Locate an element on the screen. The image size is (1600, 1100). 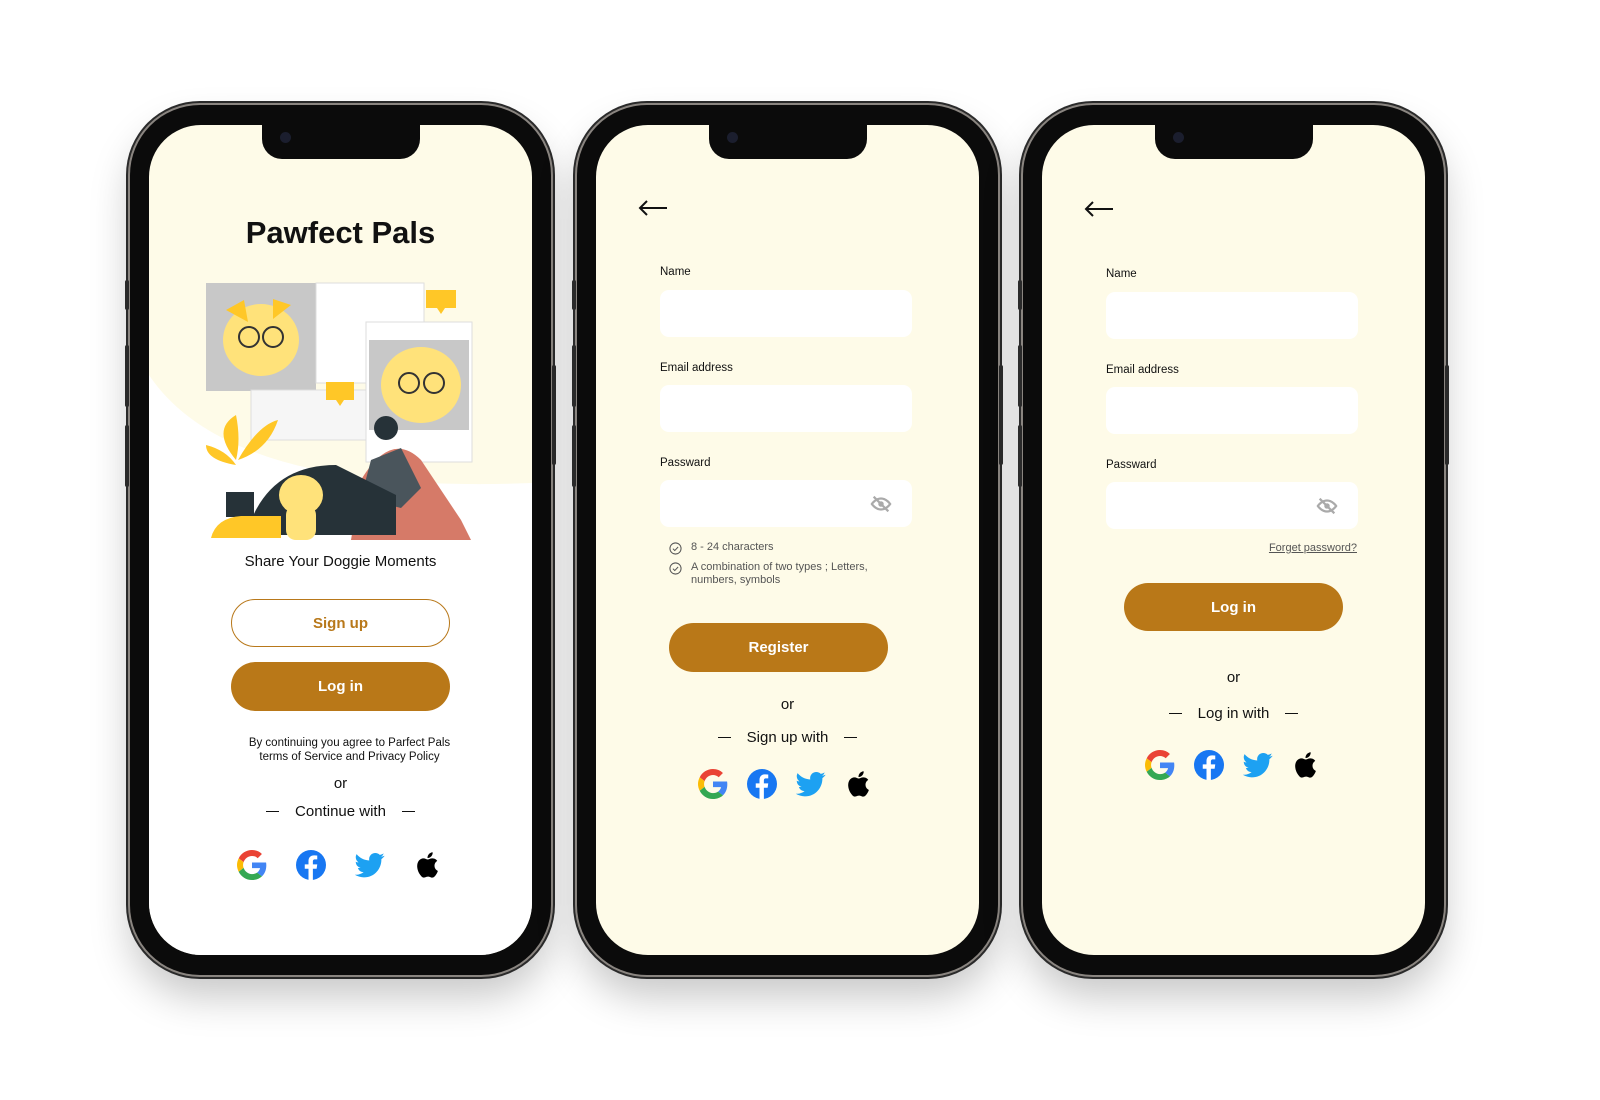
password-rule: 8 - 24 characters is located at coordinates (721, 548).